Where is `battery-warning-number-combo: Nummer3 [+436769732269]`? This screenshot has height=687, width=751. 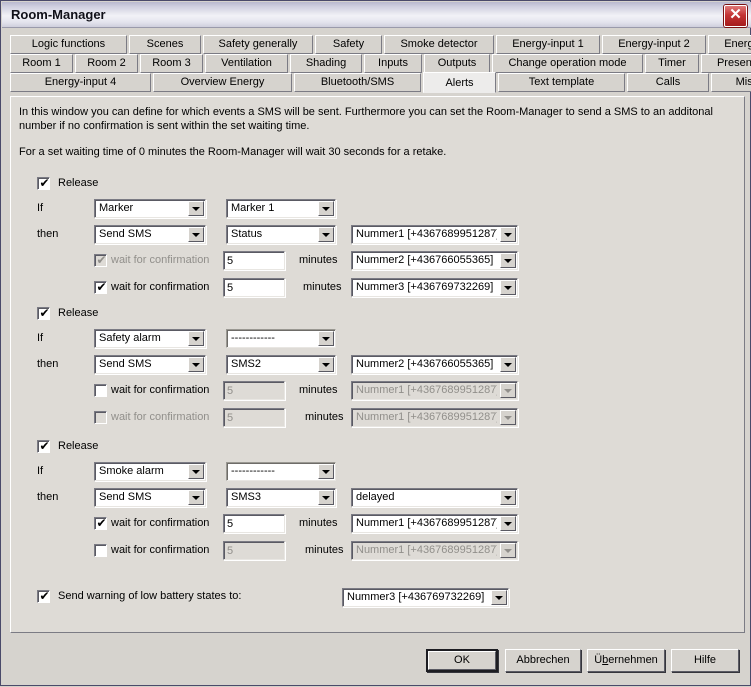 battery-warning-number-combo: Nummer3 [+436769732269] is located at coordinates (425, 597).